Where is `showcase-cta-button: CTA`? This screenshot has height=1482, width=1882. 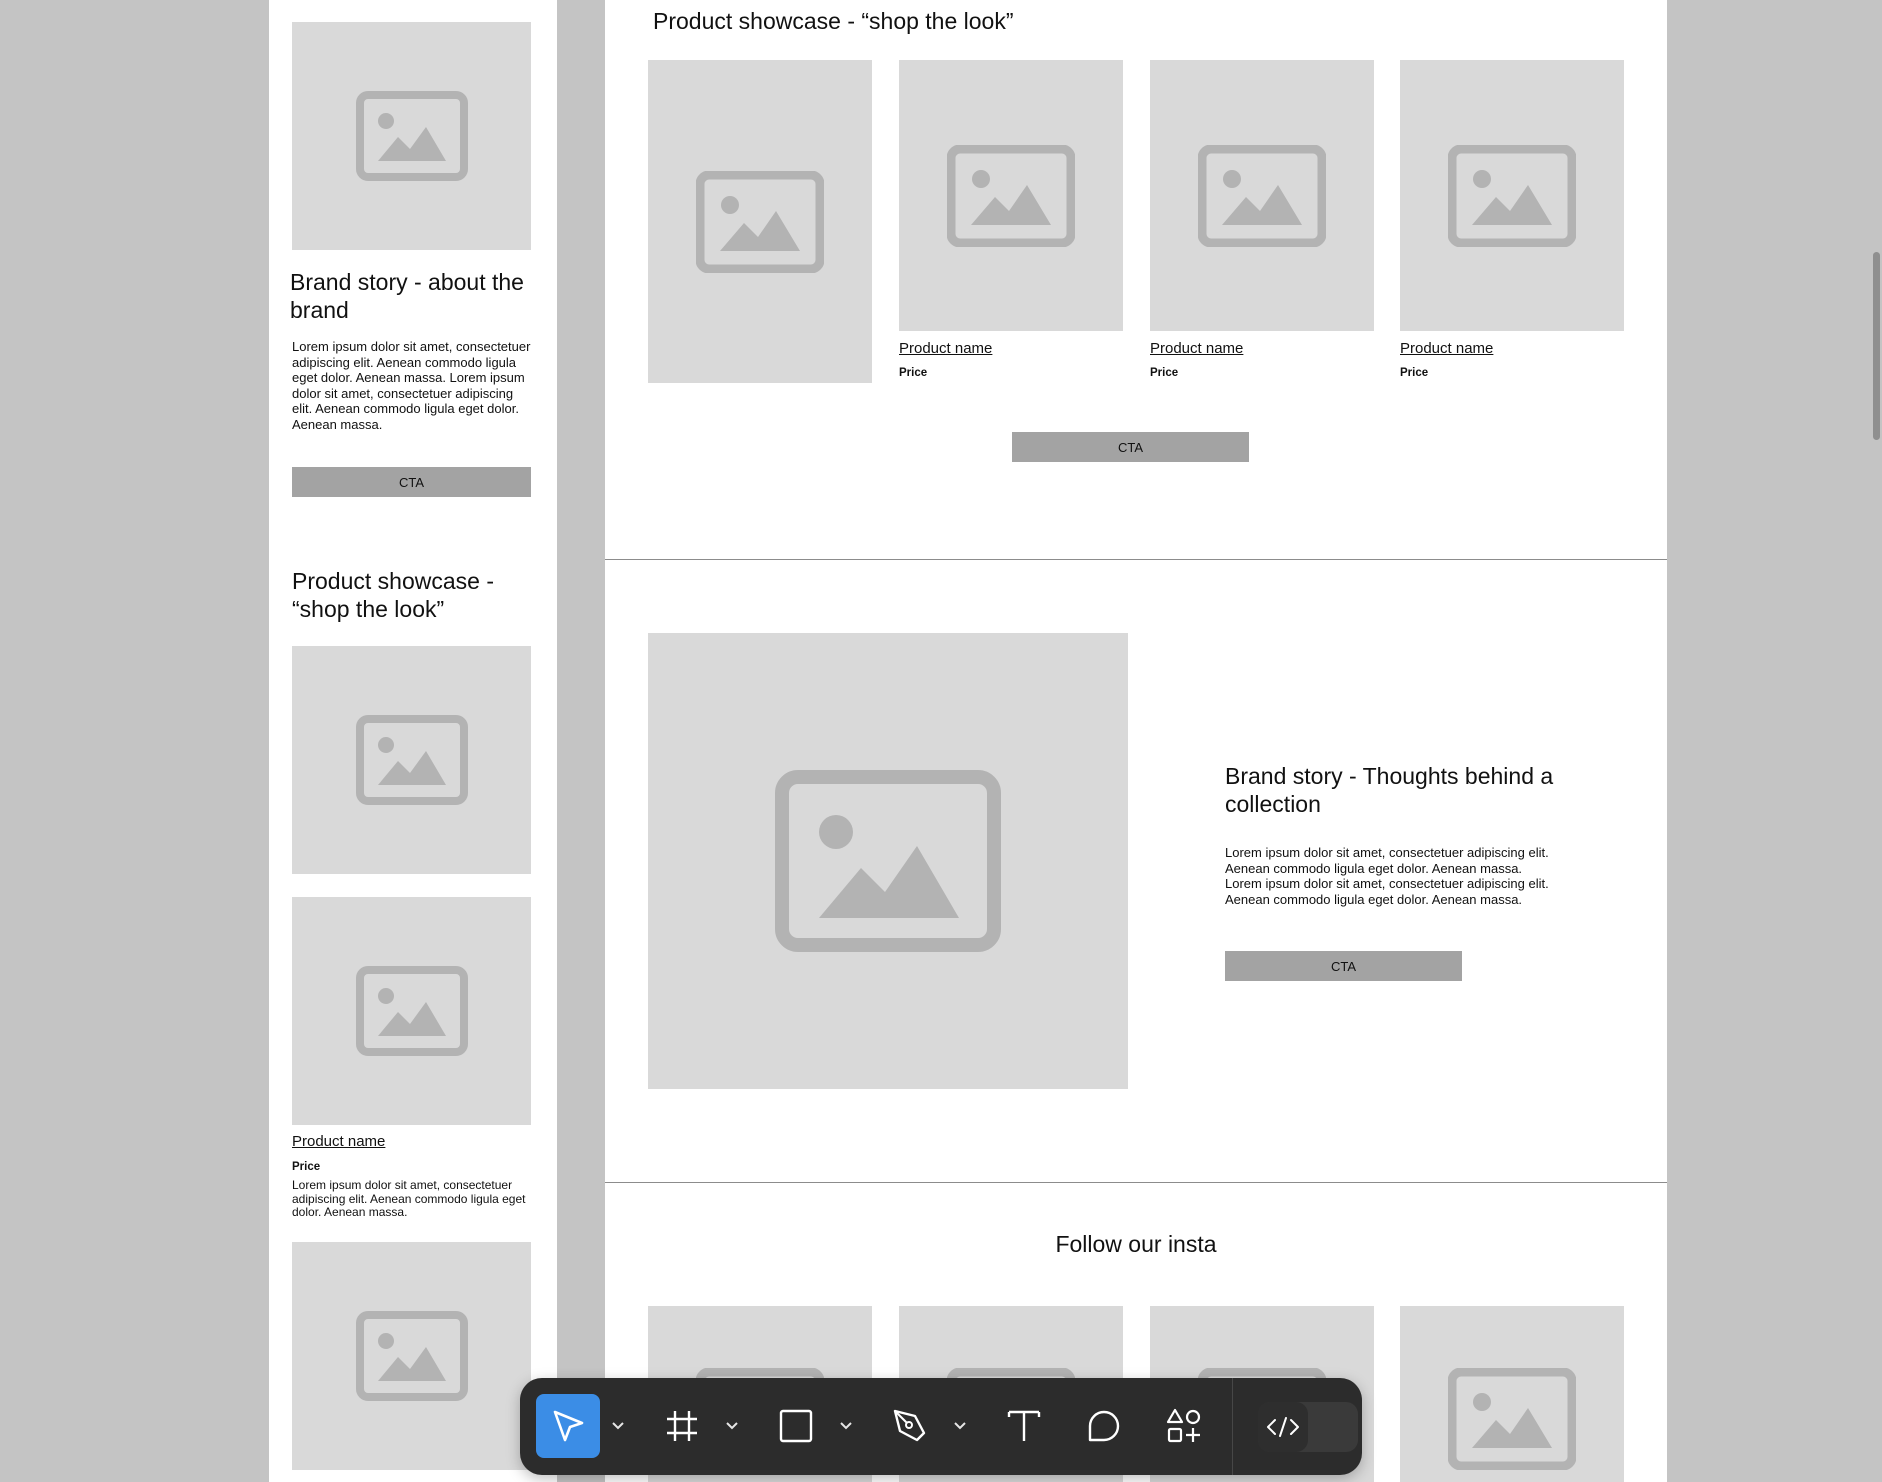 showcase-cta-button: CTA is located at coordinates (1130, 447).